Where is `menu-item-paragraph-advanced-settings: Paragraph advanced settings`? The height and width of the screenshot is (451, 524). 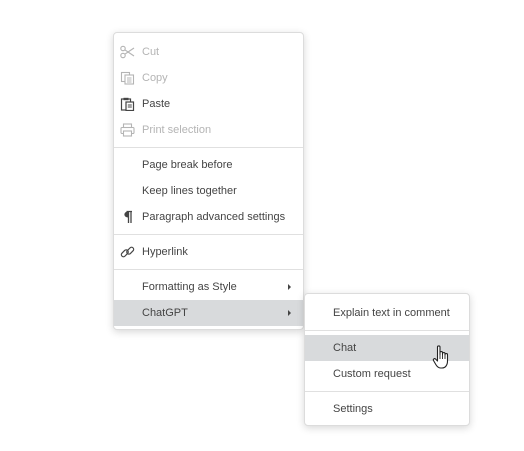 menu-item-paragraph-advanced-settings: Paragraph advanced settings is located at coordinates (208, 217).